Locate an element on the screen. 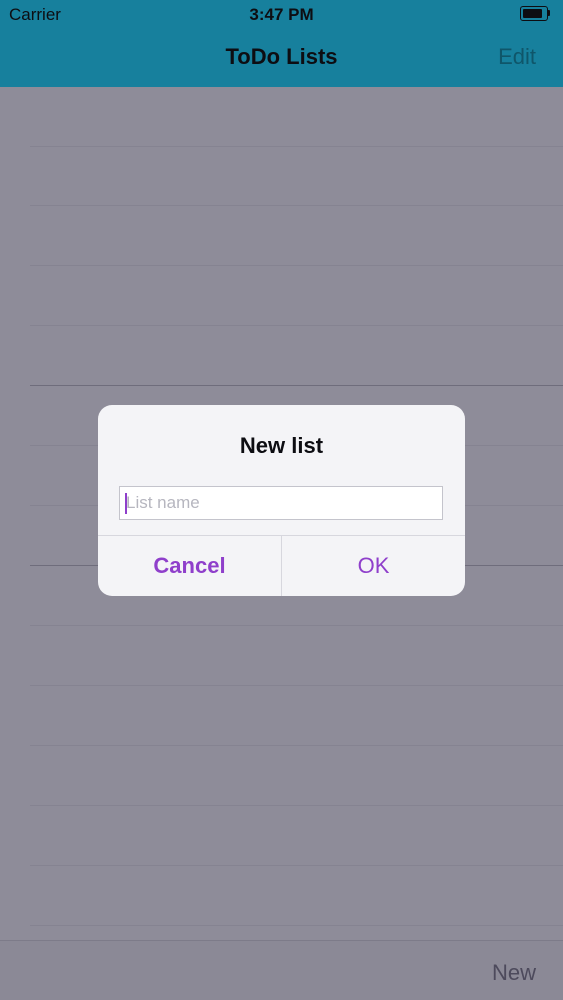 The height and width of the screenshot is (1000, 563). bottom-toolbar: New is located at coordinates (281, 970).